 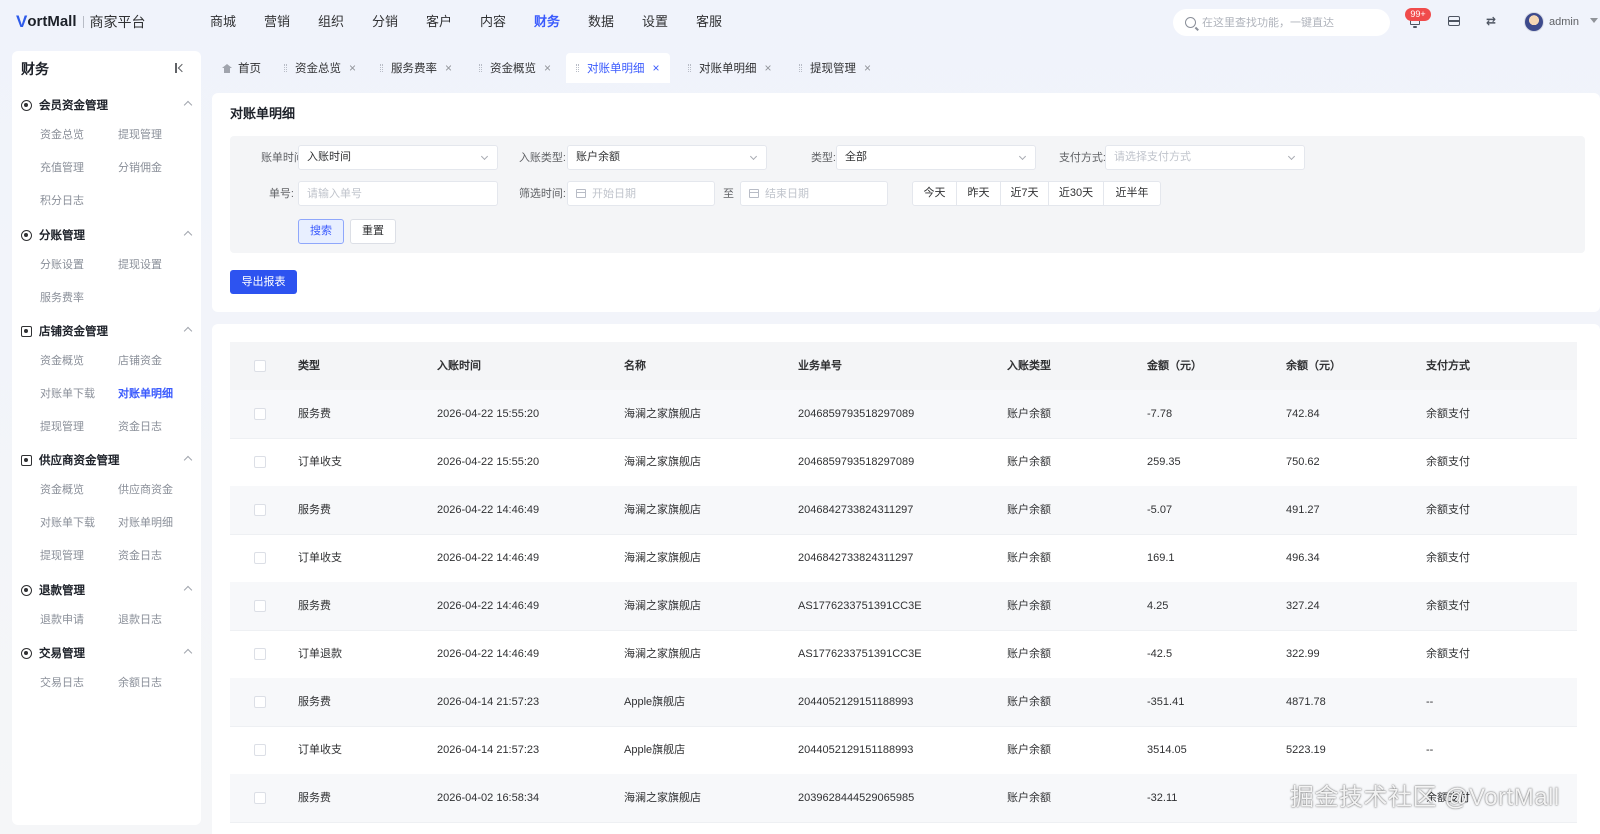 What do you see at coordinates (825, 193) in the screenshot?
I see `end-date-input` at bounding box center [825, 193].